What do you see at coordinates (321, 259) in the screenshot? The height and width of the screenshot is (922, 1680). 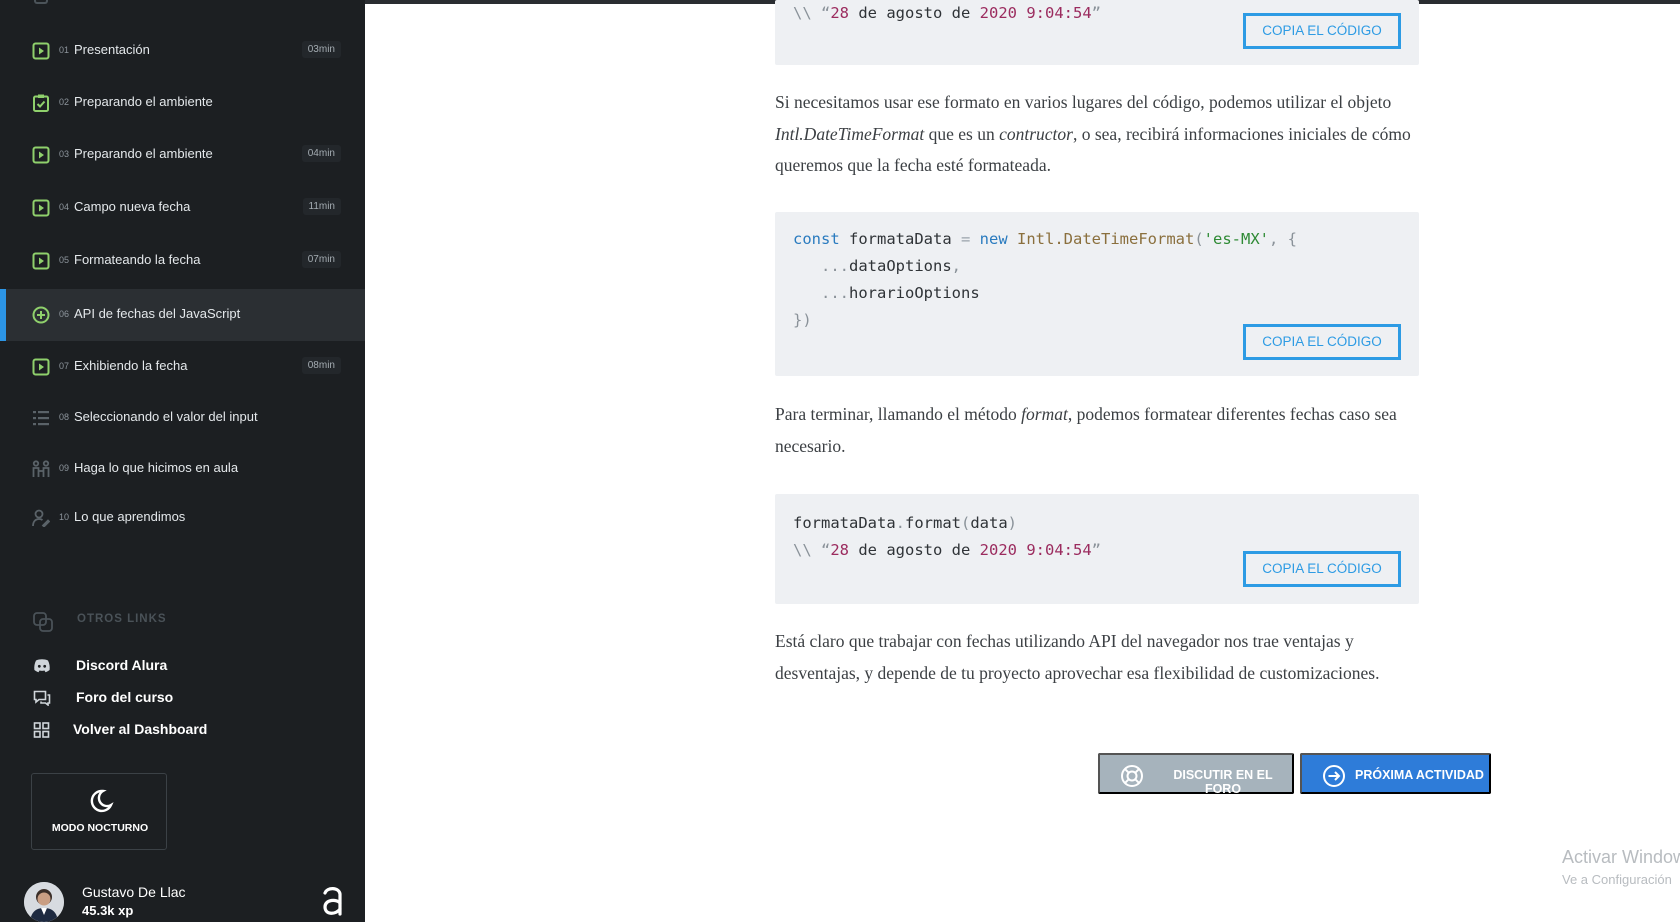 I see `lesson-duration: 07min` at bounding box center [321, 259].